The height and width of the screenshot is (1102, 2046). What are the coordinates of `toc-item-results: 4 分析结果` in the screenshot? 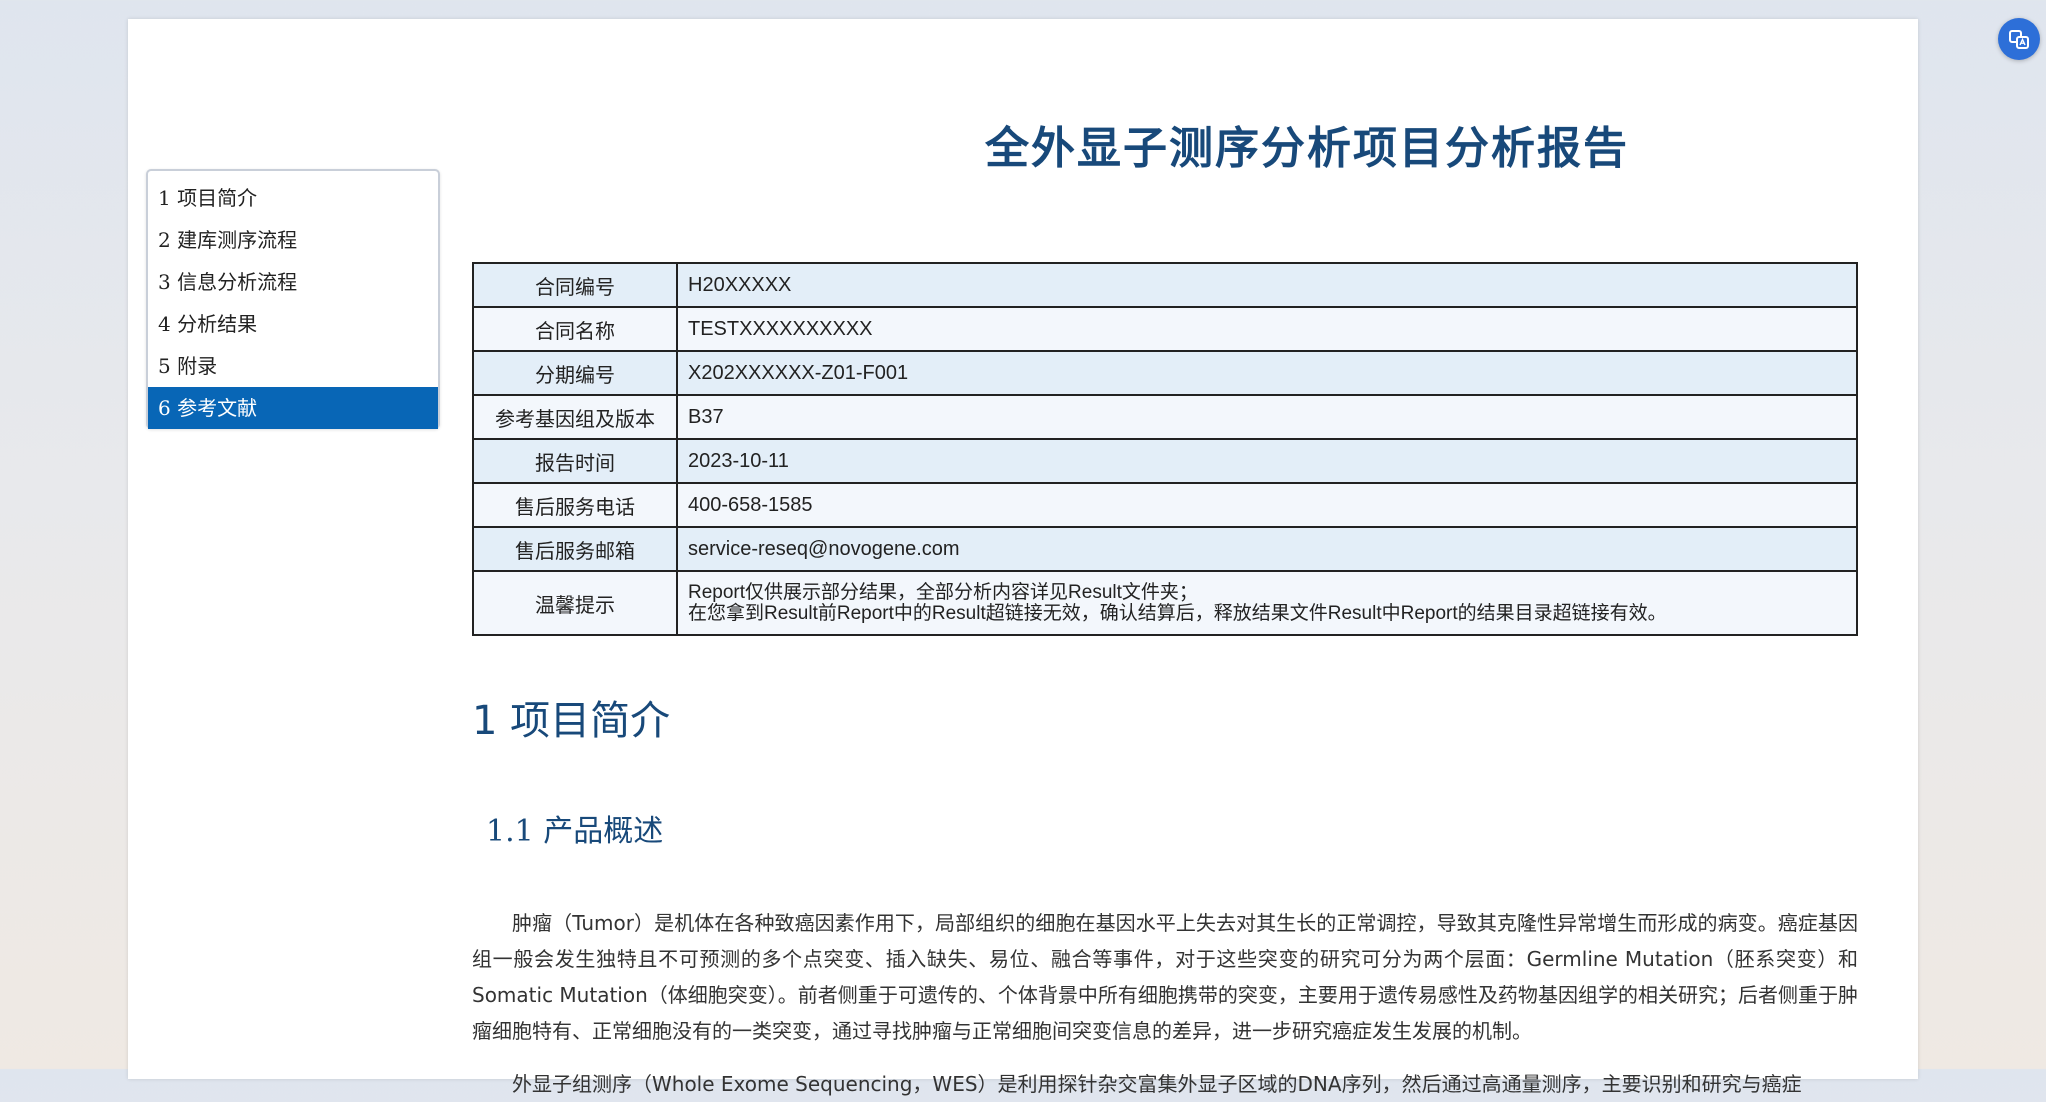 It's located at (293, 324).